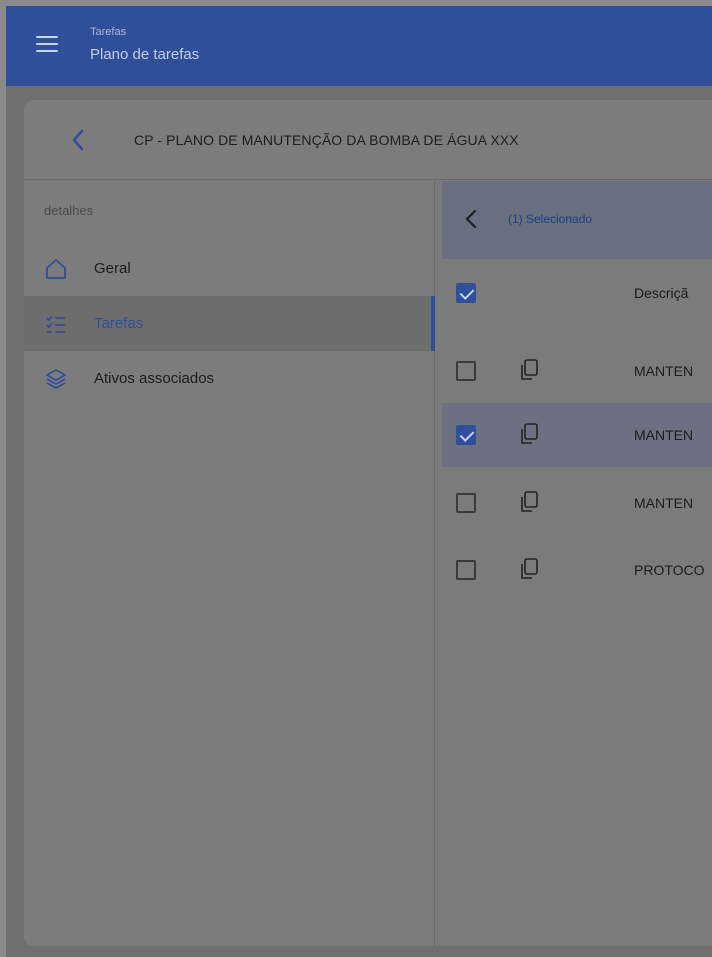 The width and height of the screenshot is (712, 957). Describe the element at coordinates (229, 323) in the screenshot. I see `sidebar-item-tarefas: Tarefas` at that location.